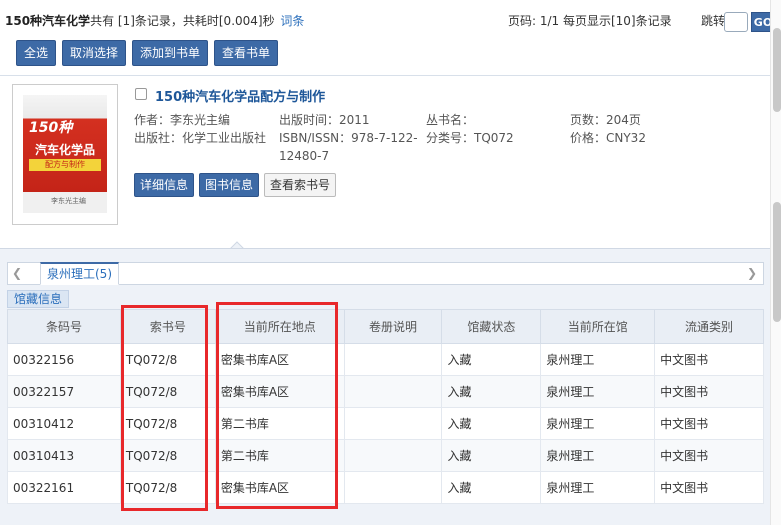 The image size is (781, 525). Describe the element at coordinates (277, 405) in the screenshot. I see `location-highlight` at that location.